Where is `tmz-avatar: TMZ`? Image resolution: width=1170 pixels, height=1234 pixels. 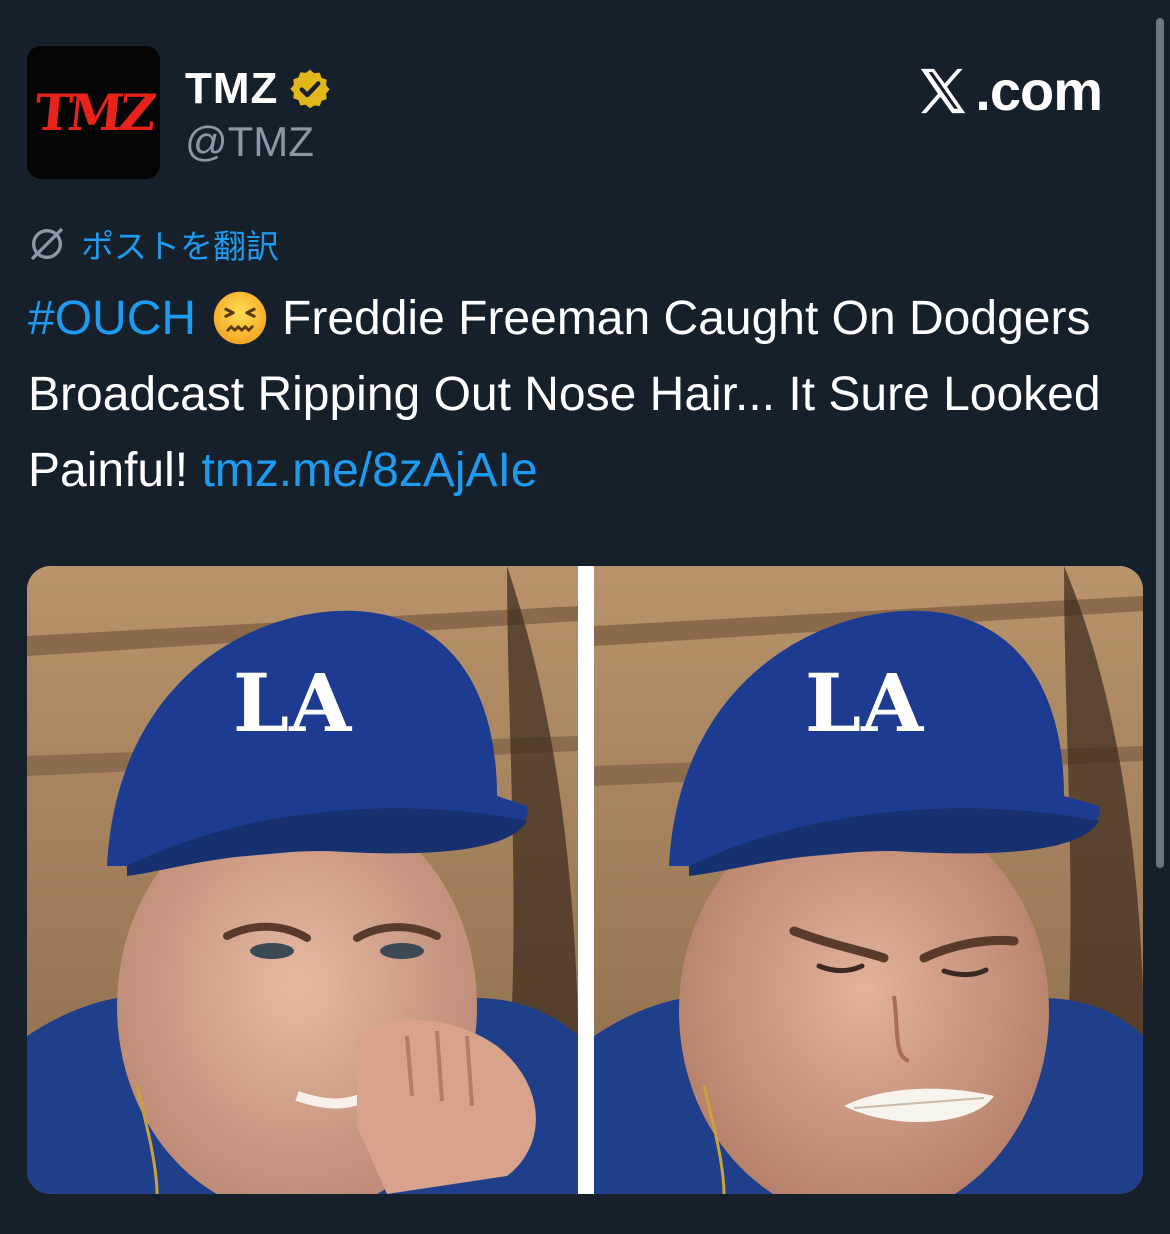 tmz-avatar: TMZ is located at coordinates (93, 112).